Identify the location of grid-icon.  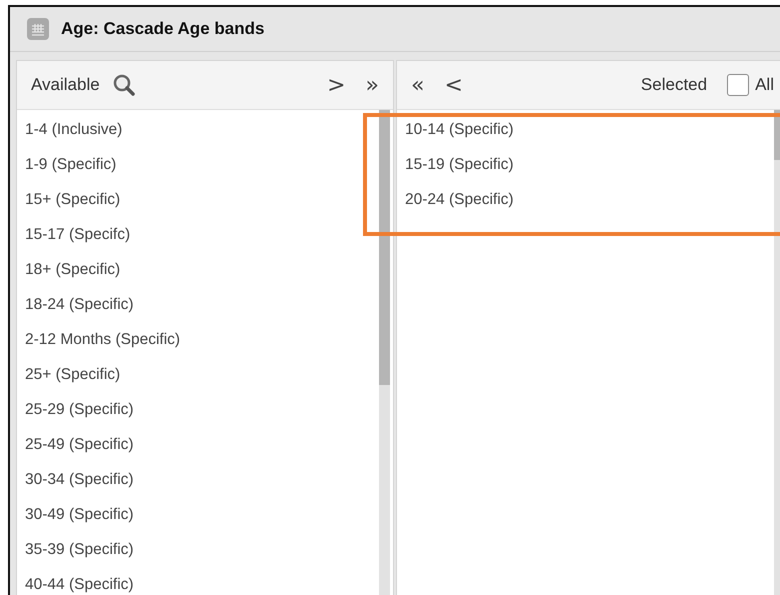
(38, 29).